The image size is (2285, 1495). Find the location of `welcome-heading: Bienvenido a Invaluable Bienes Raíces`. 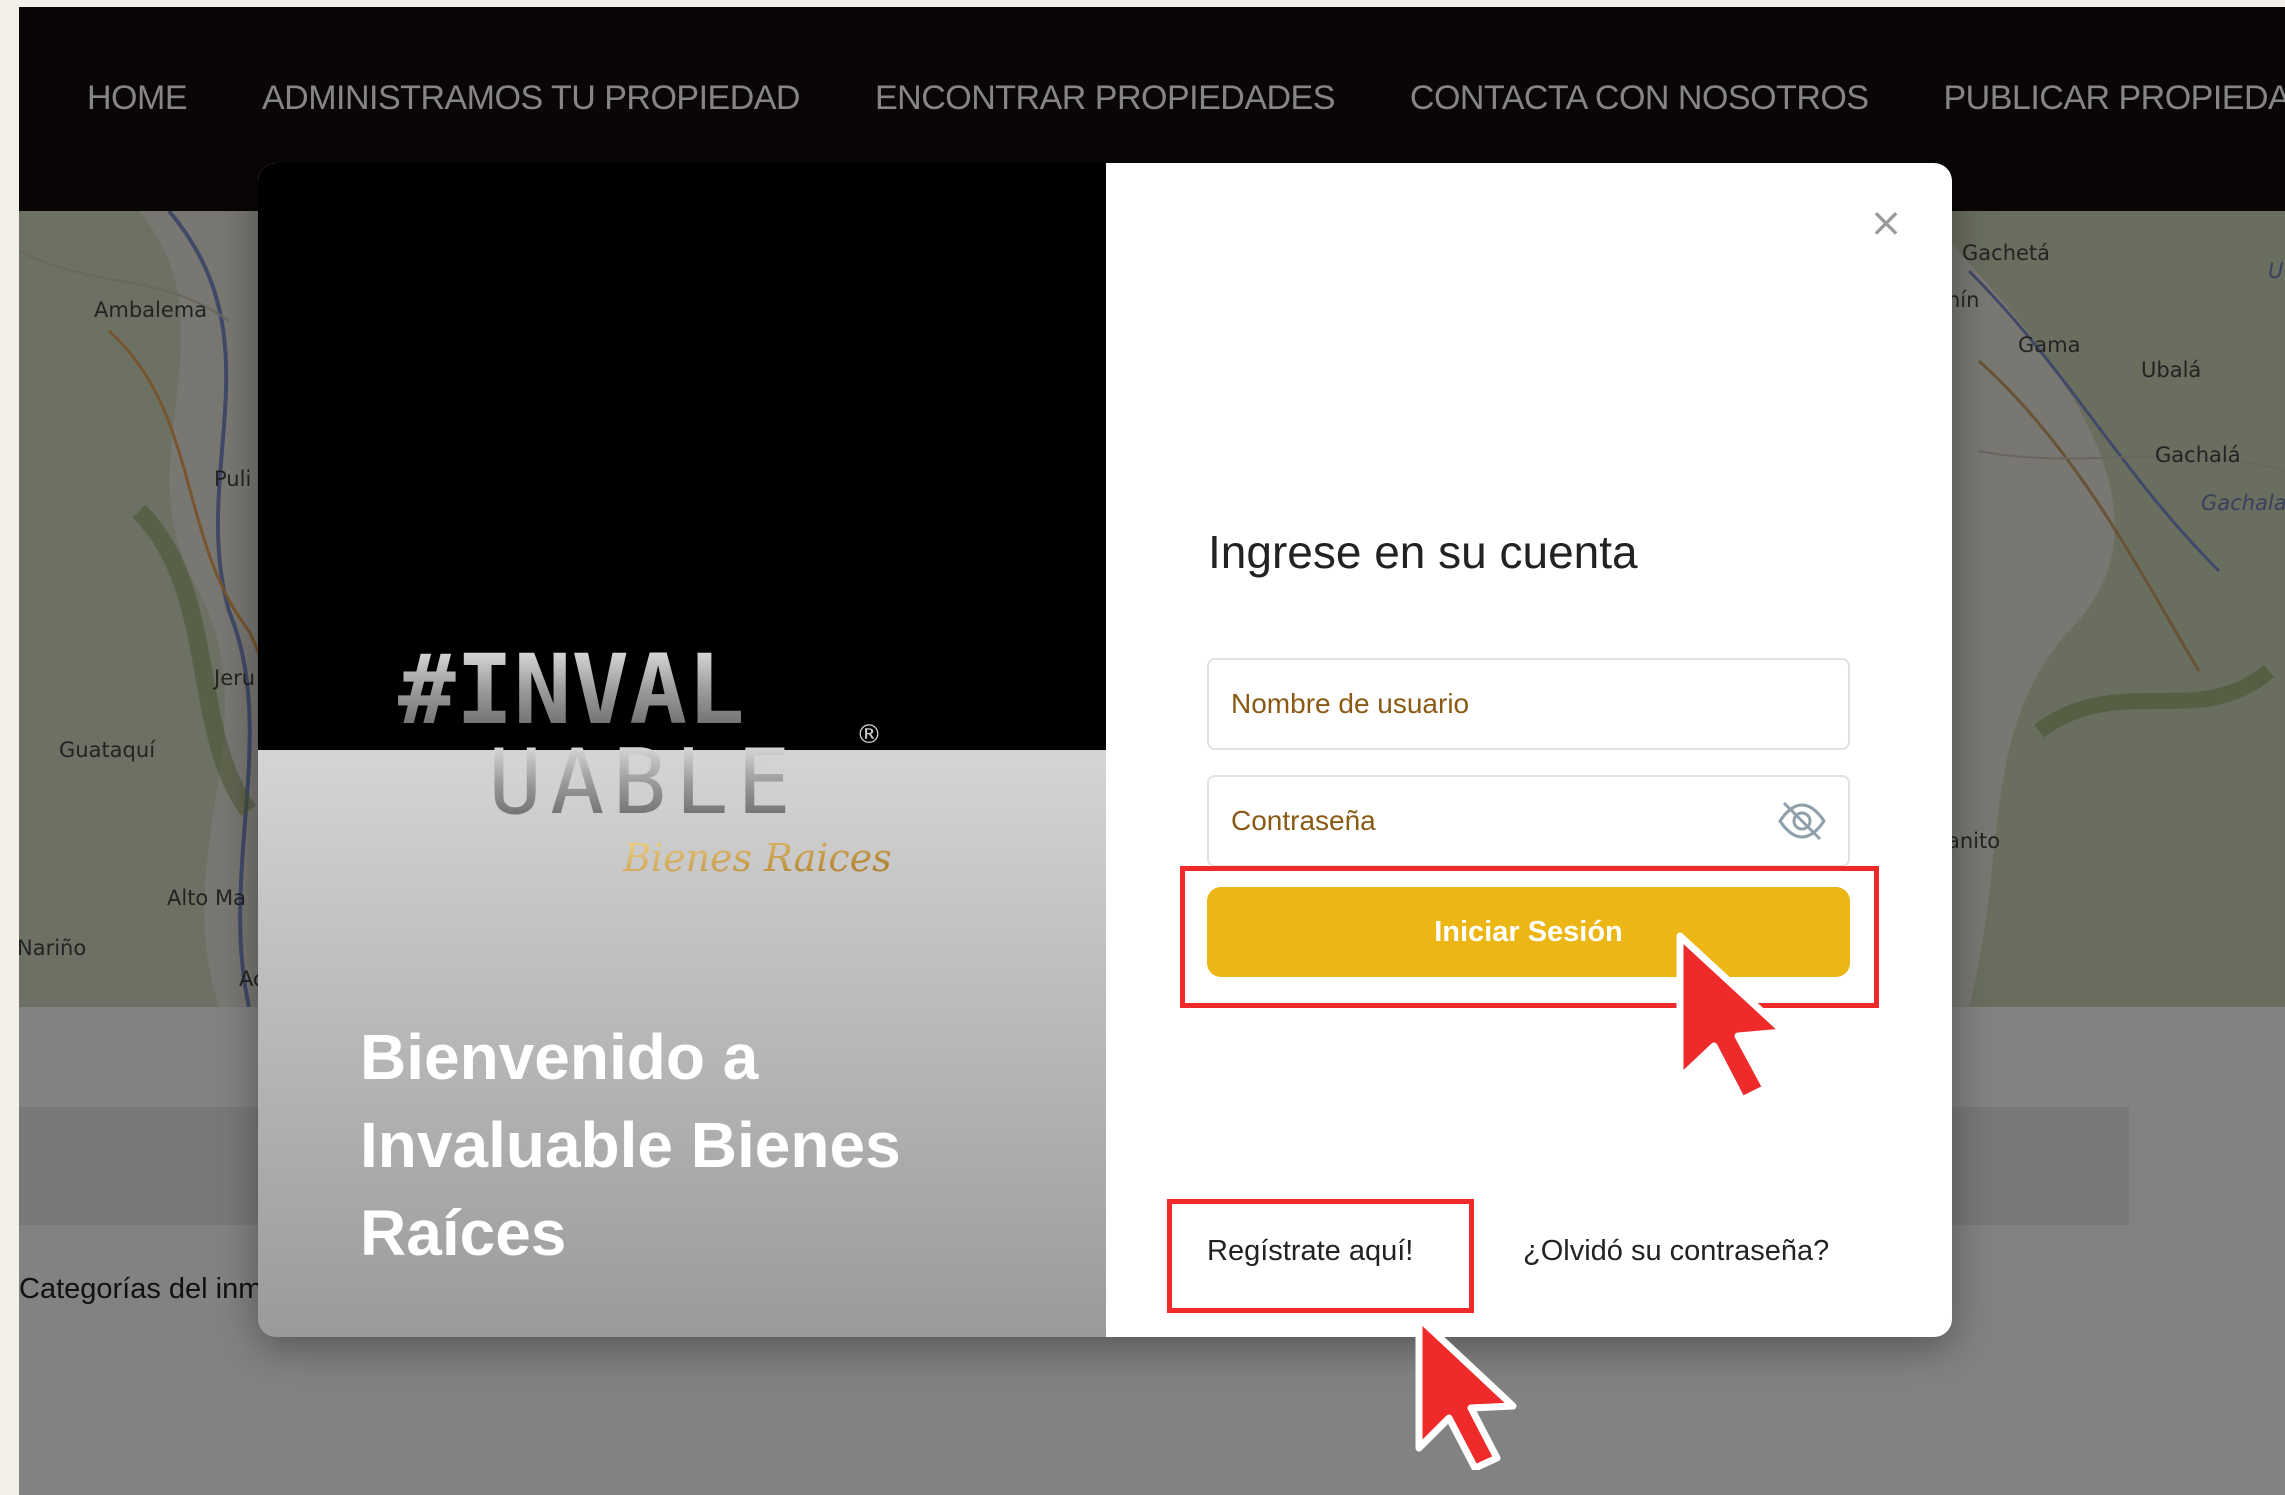

welcome-heading: Bienvenido a Invaluable Bienes Raíces is located at coordinates (630, 1145).